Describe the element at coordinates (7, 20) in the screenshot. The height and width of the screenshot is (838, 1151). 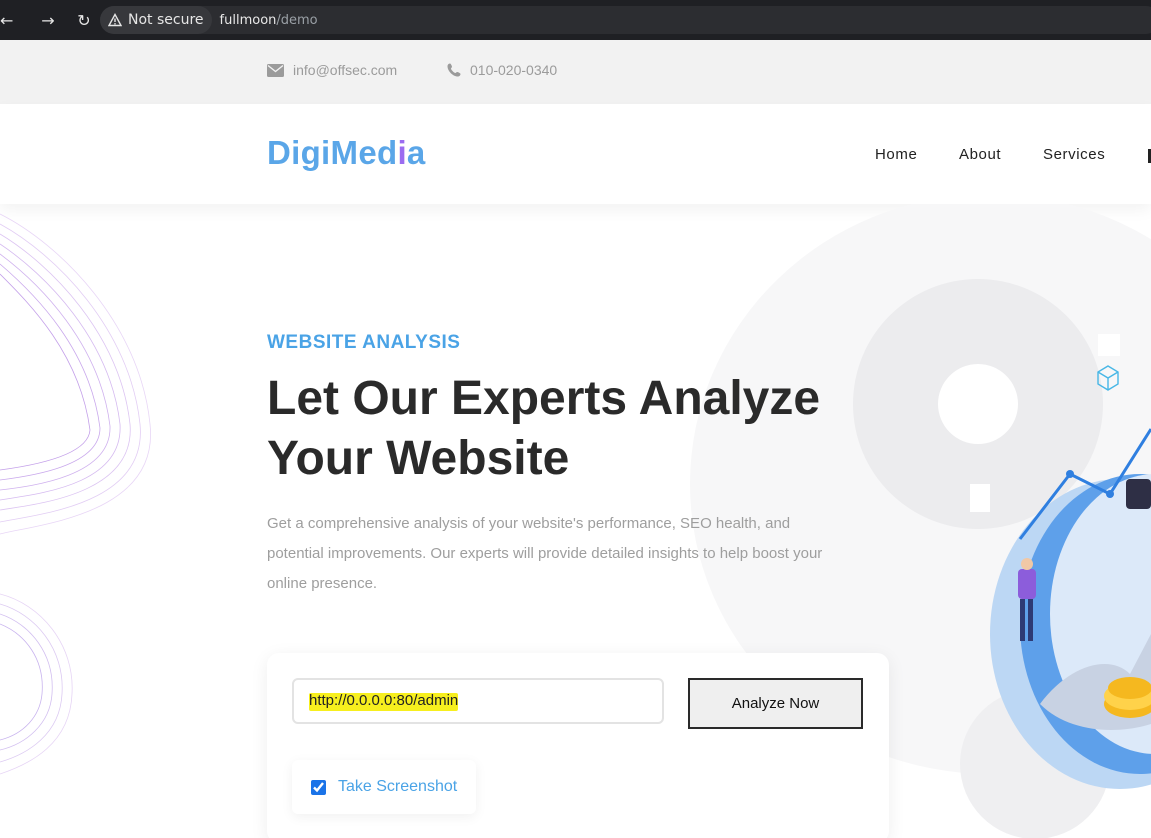
I see `back-arrow-icon: ←` at that location.